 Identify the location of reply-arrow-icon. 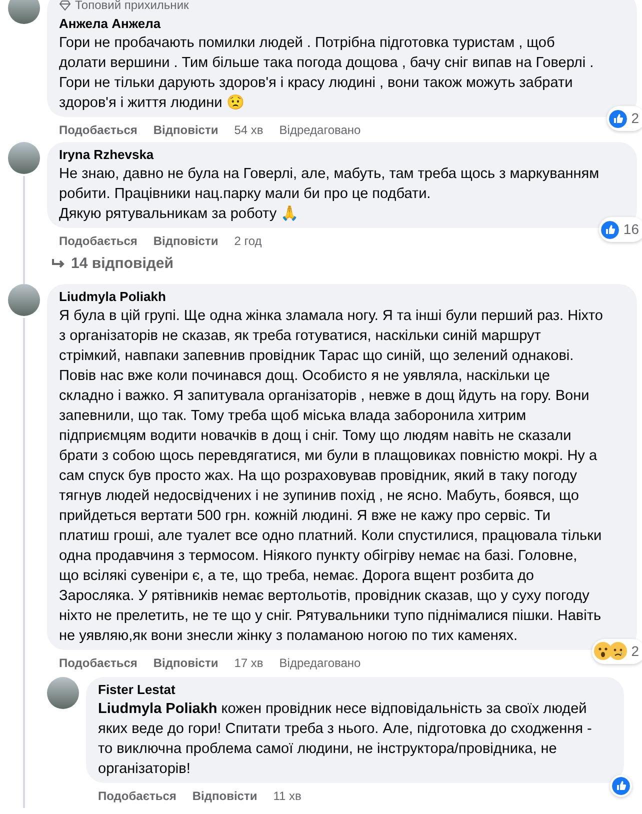
(58, 264).